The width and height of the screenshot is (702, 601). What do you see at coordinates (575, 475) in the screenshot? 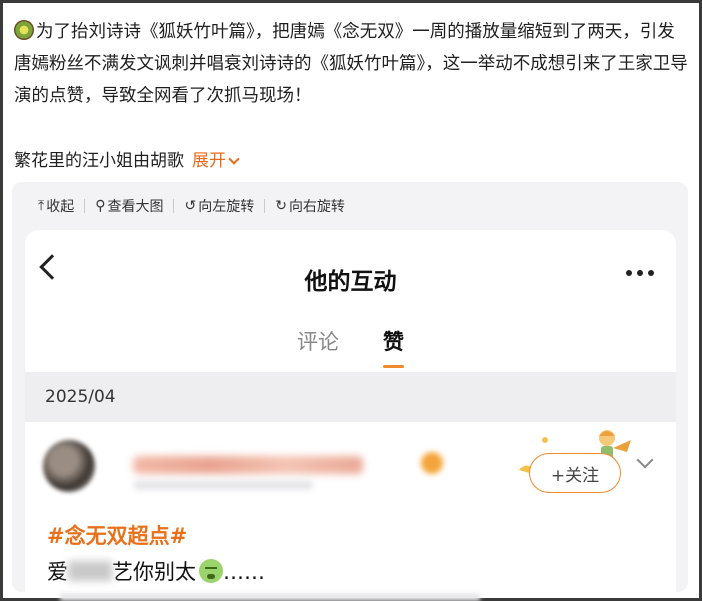
I see `follow-label: +关注` at bounding box center [575, 475].